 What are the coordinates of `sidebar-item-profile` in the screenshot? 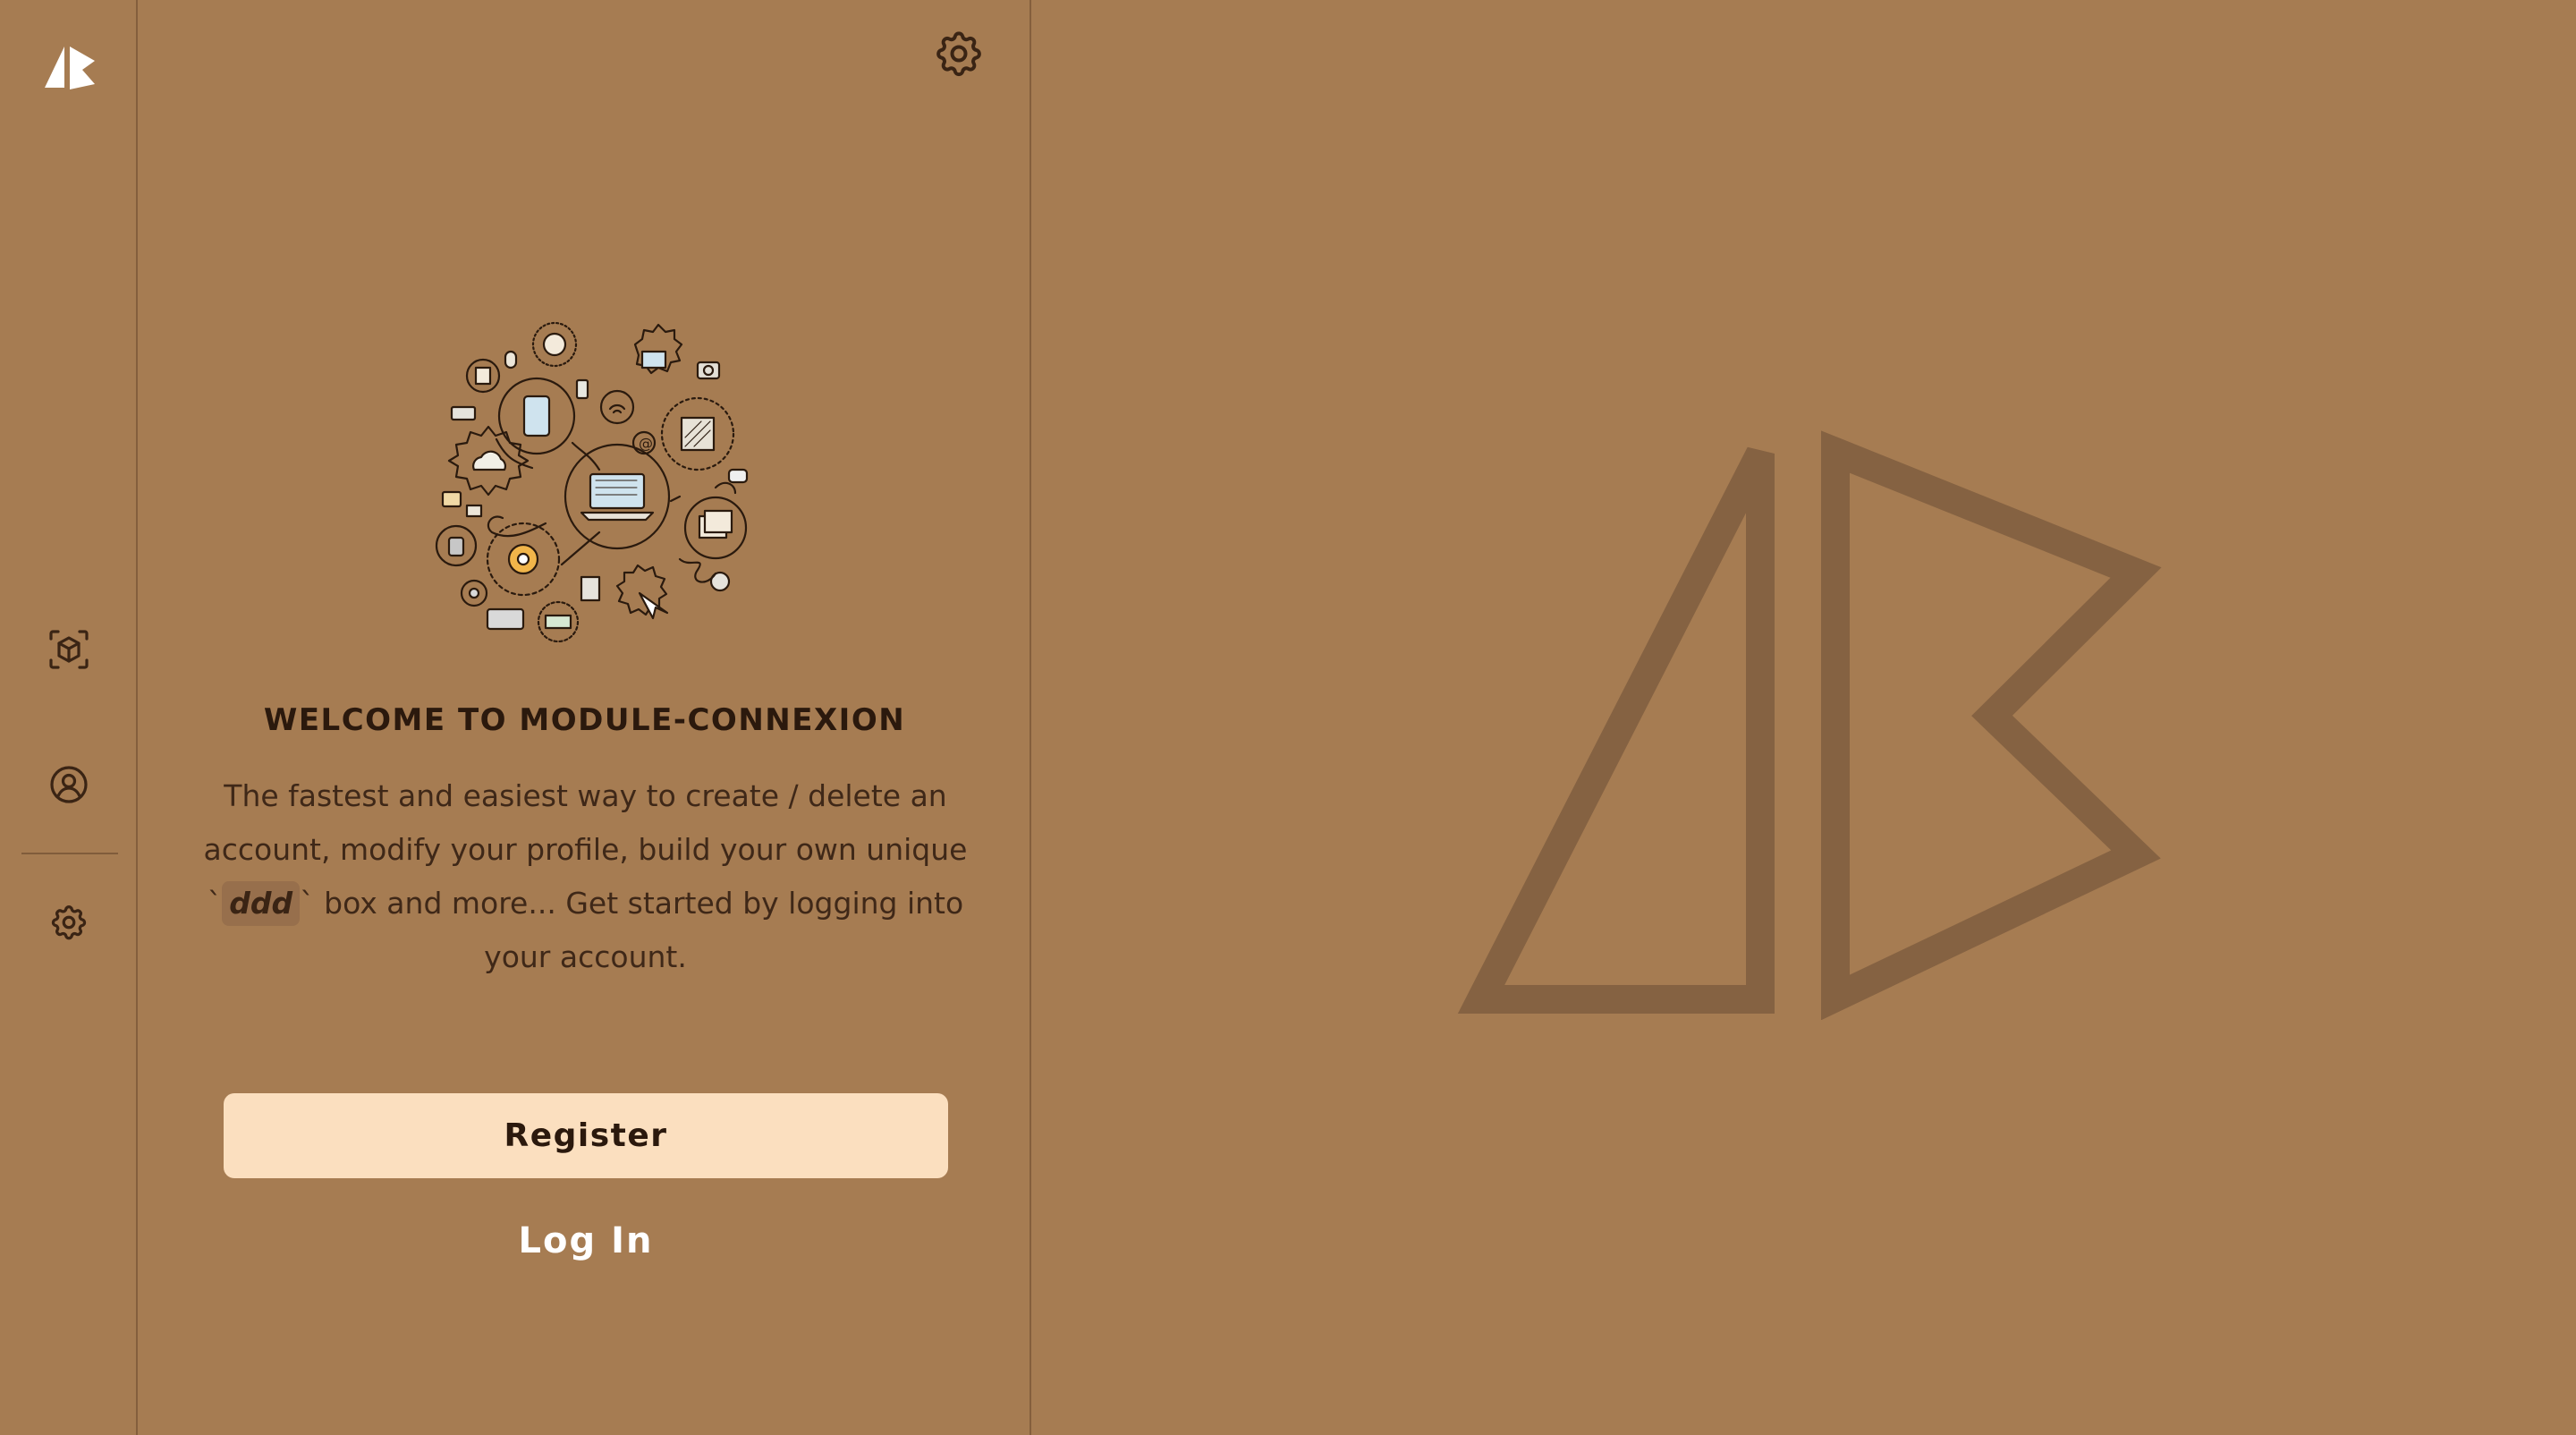 It's located at (69, 784).